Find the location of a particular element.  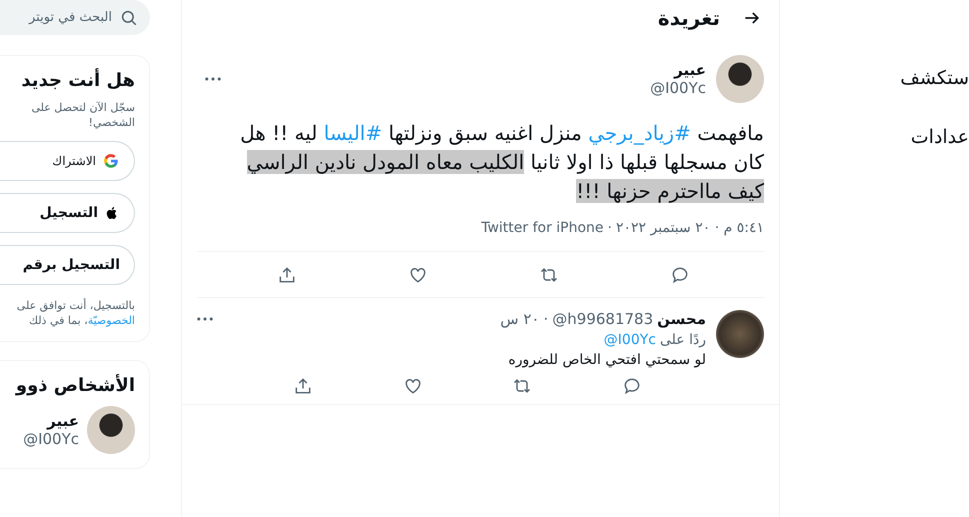

signup-button: التسجيل is located at coordinates (67, 213).